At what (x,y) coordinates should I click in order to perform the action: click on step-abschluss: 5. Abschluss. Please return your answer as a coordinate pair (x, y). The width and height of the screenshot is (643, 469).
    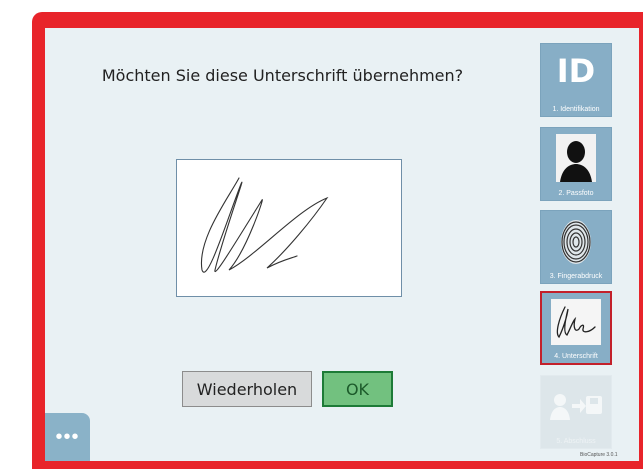
    Looking at the image, I should click on (576, 412).